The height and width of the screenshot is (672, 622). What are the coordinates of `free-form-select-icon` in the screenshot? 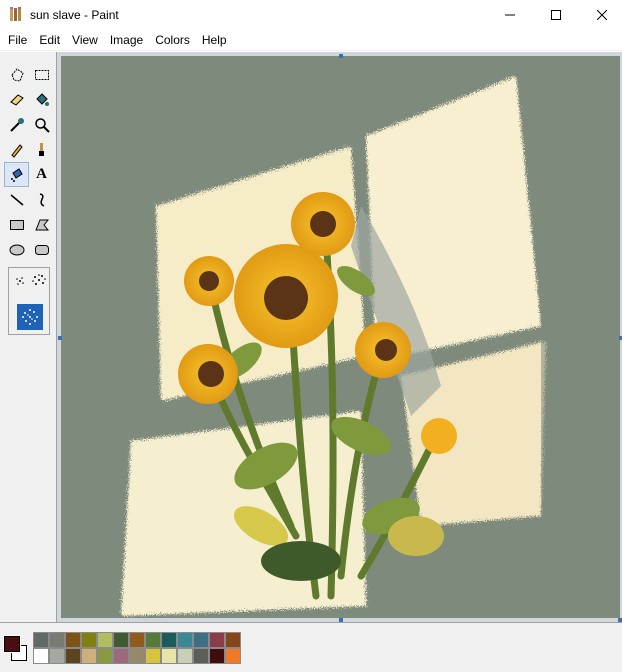 It's located at (17, 74).